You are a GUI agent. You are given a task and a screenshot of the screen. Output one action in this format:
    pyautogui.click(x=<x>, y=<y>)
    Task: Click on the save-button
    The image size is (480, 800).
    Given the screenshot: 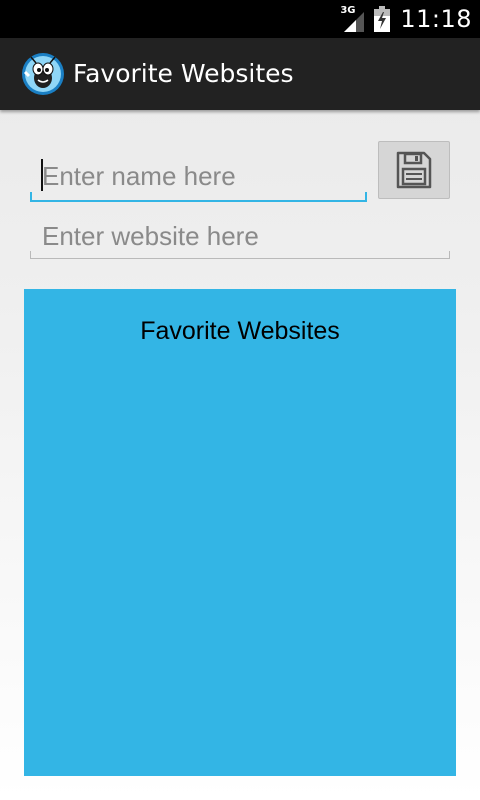 What is the action you would take?
    pyautogui.click(x=414, y=170)
    